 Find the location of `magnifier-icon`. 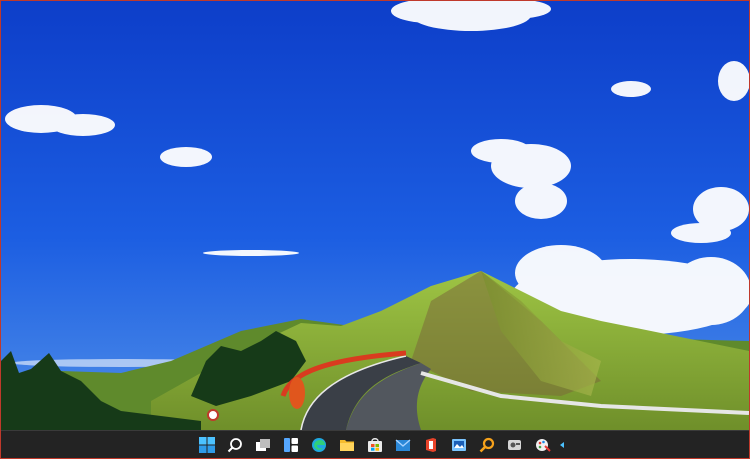

magnifier-icon is located at coordinates (487, 445).